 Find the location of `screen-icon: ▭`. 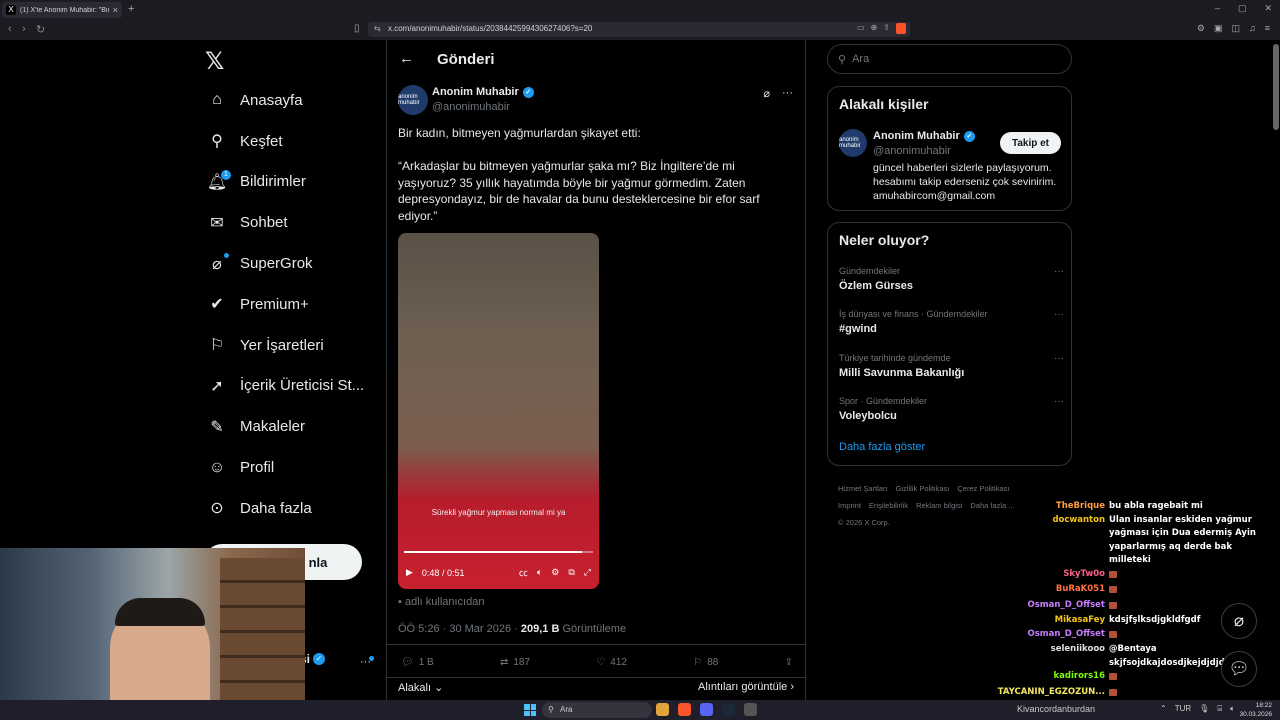

screen-icon: ▭ is located at coordinates (861, 28).